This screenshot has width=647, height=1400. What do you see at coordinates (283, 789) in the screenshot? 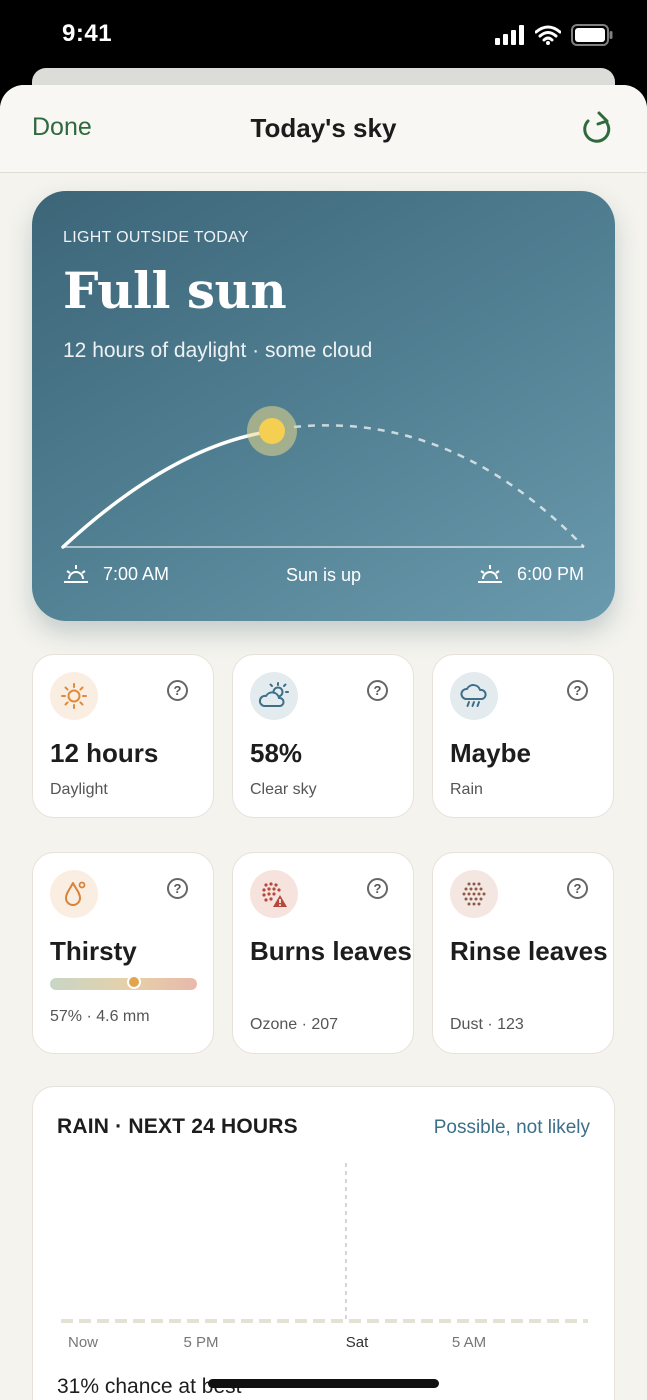
I see `tile-label: Clear sky` at bounding box center [283, 789].